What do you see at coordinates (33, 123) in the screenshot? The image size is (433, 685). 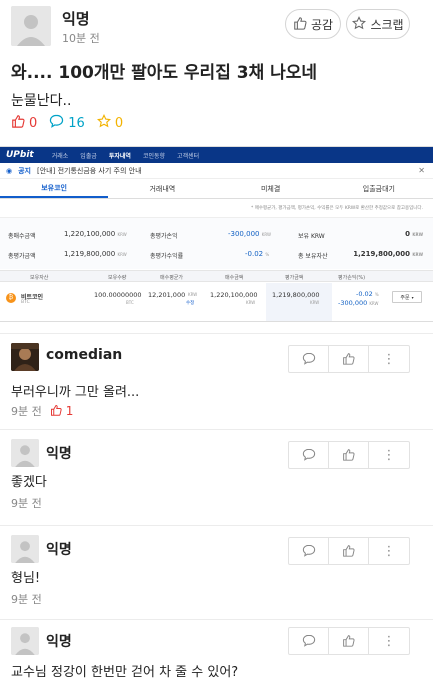 I see `like-count: 0` at bounding box center [33, 123].